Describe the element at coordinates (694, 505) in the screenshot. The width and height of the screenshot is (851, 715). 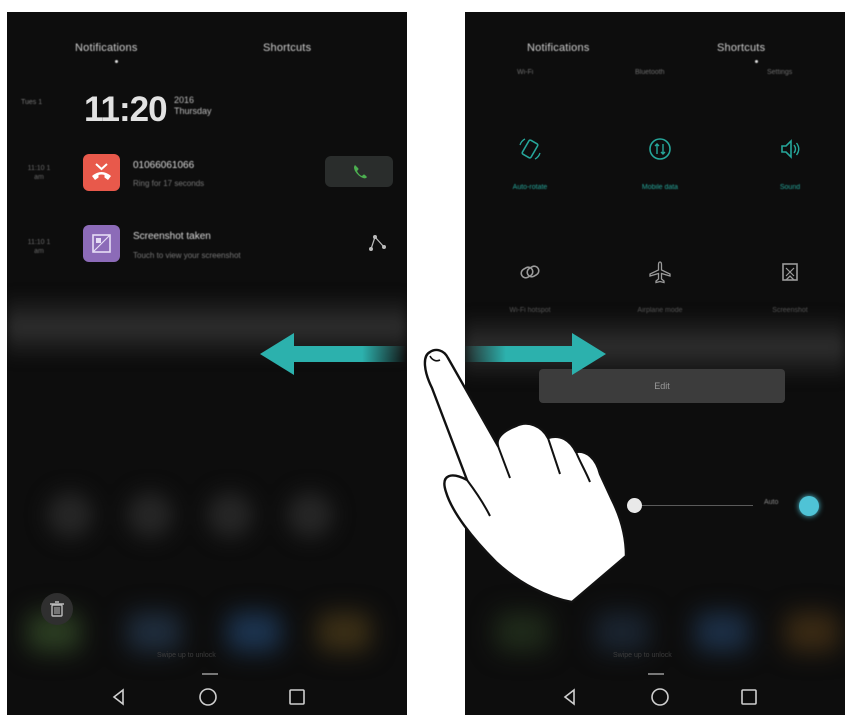
I see `brightness-slider` at that location.